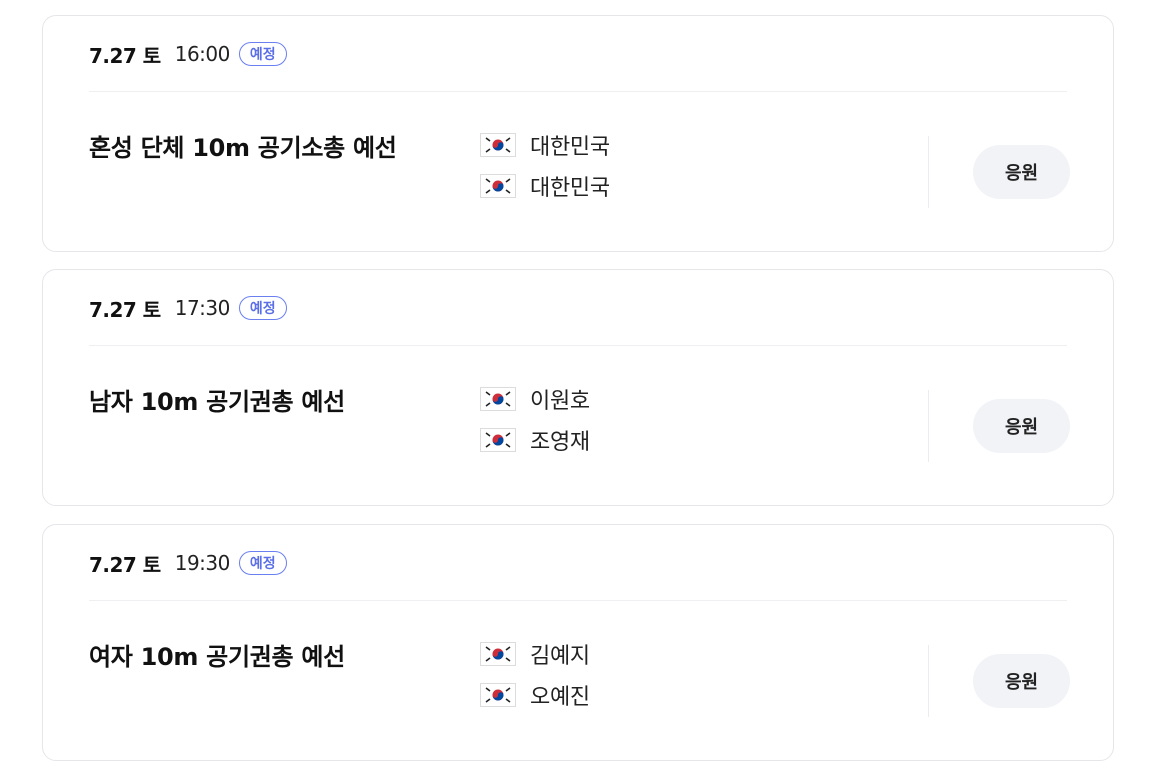 This screenshot has width=1157, height=774. What do you see at coordinates (560, 656) in the screenshot?
I see `participant-name: 김예지` at bounding box center [560, 656].